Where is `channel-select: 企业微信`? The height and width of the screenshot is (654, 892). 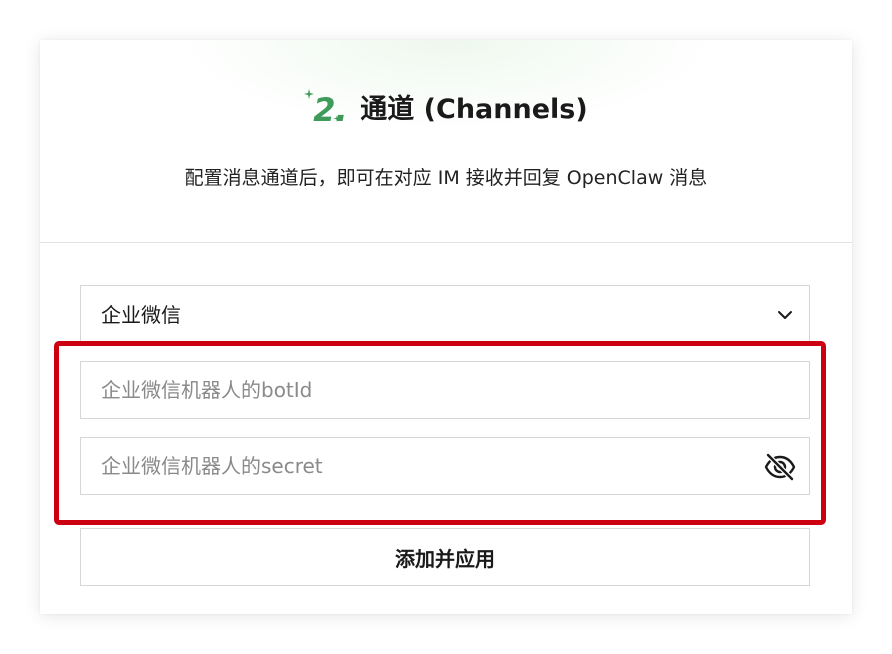 channel-select: 企业微信 is located at coordinates (445, 314).